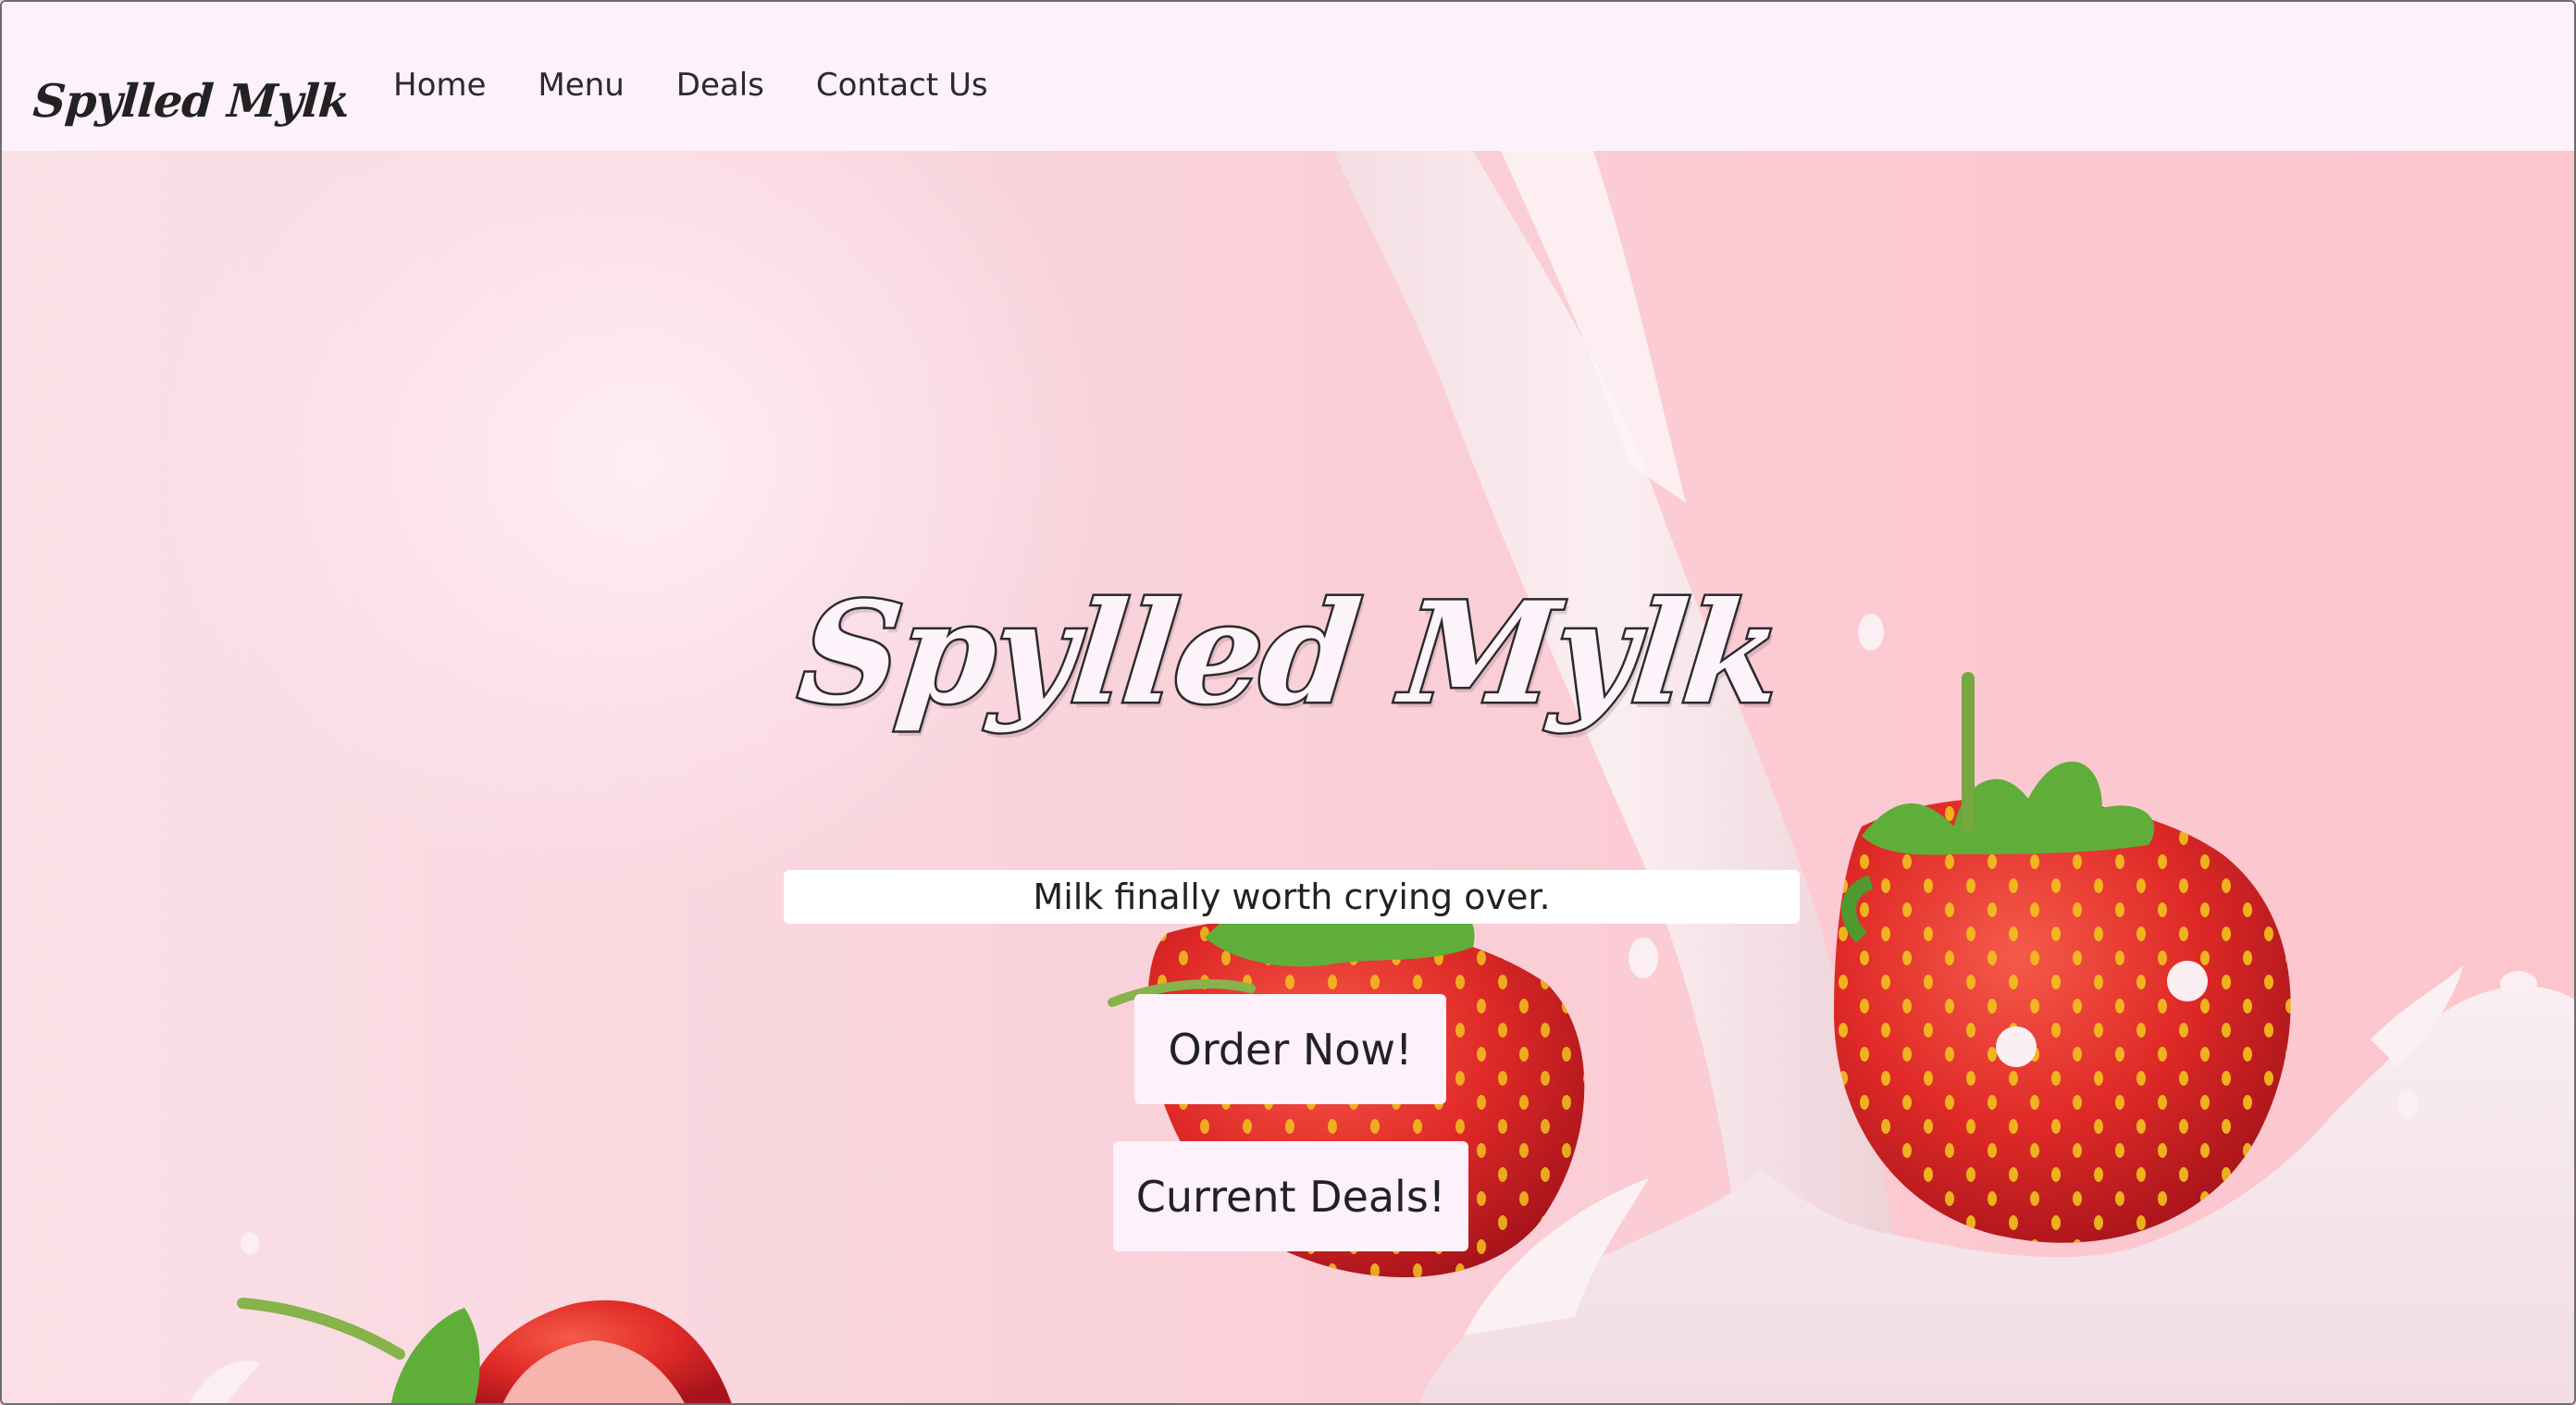  Describe the element at coordinates (1290, 1049) in the screenshot. I see `order-now-button: Order Now!` at that location.